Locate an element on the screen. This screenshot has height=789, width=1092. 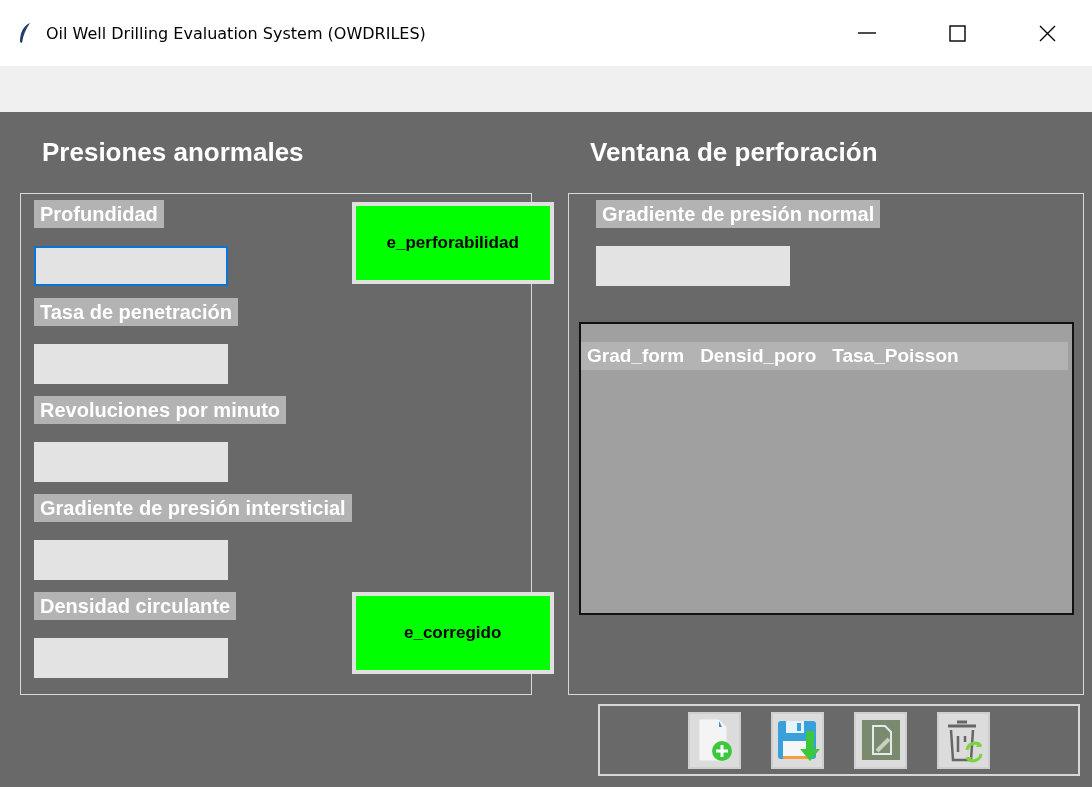
minimize-icon is located at coordinates (867, 33).